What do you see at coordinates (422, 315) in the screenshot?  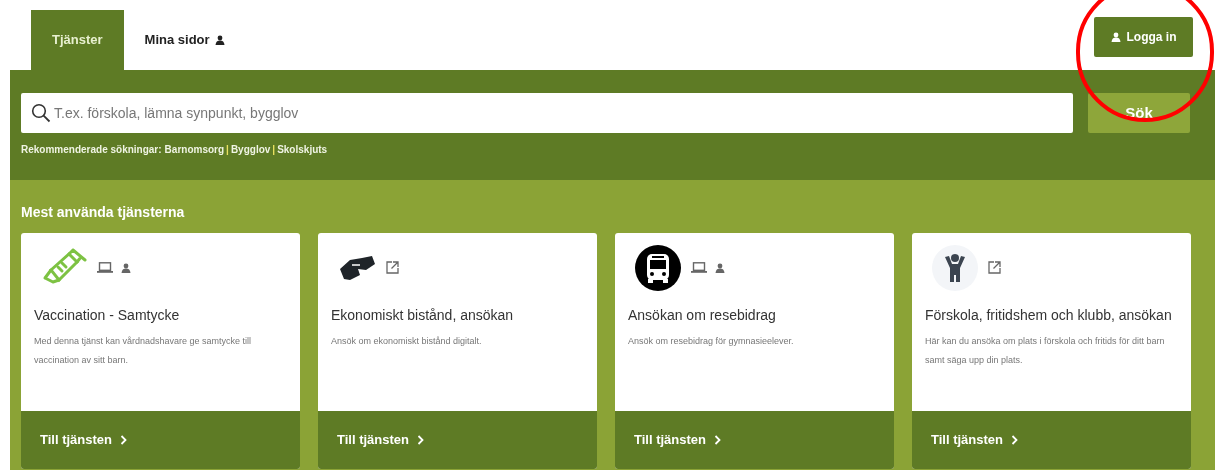 I see `card-title: Ekonomiskt bistånd, ansökan` at bounding box center [422, 315].